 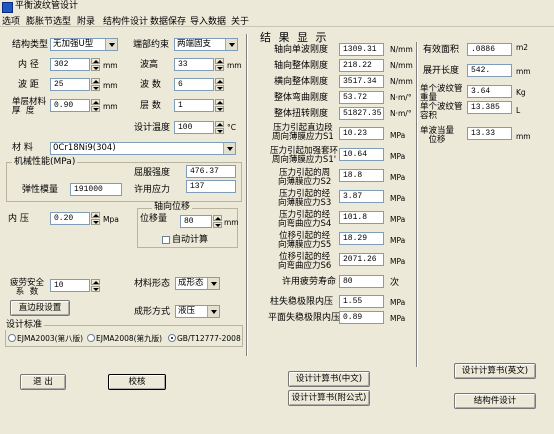 I want to click on forming-method-select: 液压, so click(x=197, y=311).